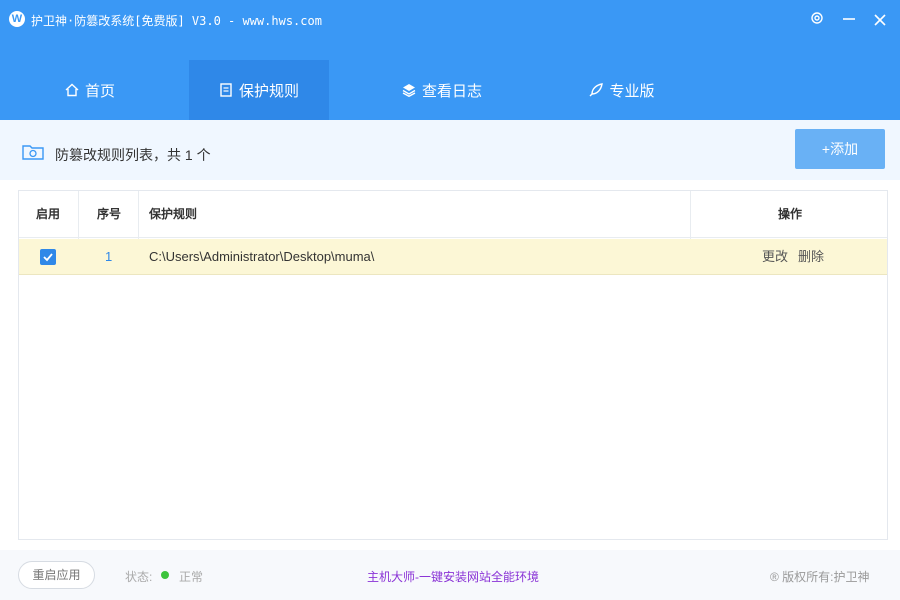  I want to click on status-value: 正常, so click(191, 577).